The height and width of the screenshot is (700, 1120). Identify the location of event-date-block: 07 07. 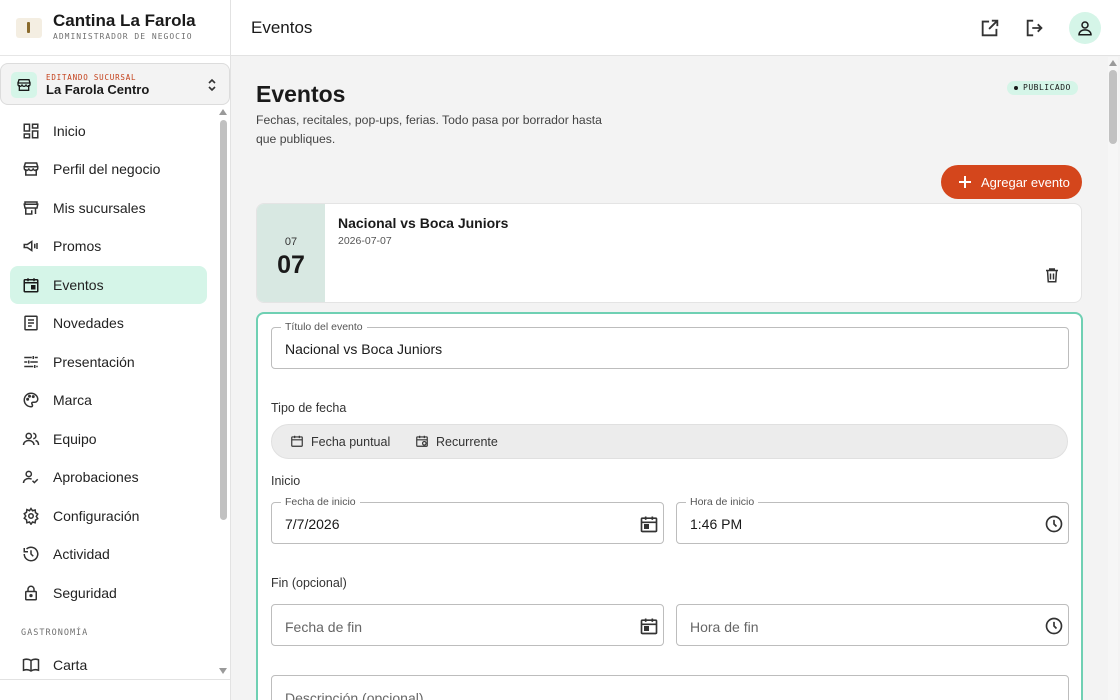
(291, 253).